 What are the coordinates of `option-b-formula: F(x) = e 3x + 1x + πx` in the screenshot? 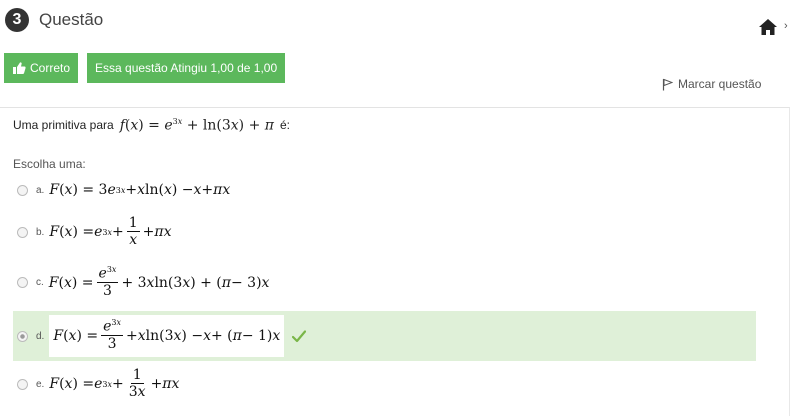 It's located at (110, 232).